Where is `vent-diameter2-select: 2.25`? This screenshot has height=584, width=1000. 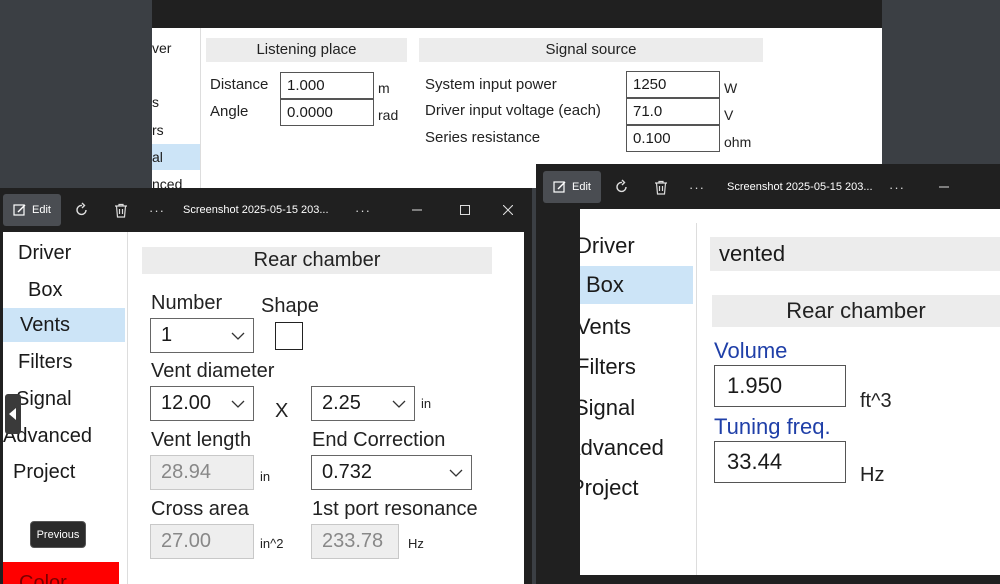
vent-diameter2-select: 2.25 is located at coordinates (363, 403).